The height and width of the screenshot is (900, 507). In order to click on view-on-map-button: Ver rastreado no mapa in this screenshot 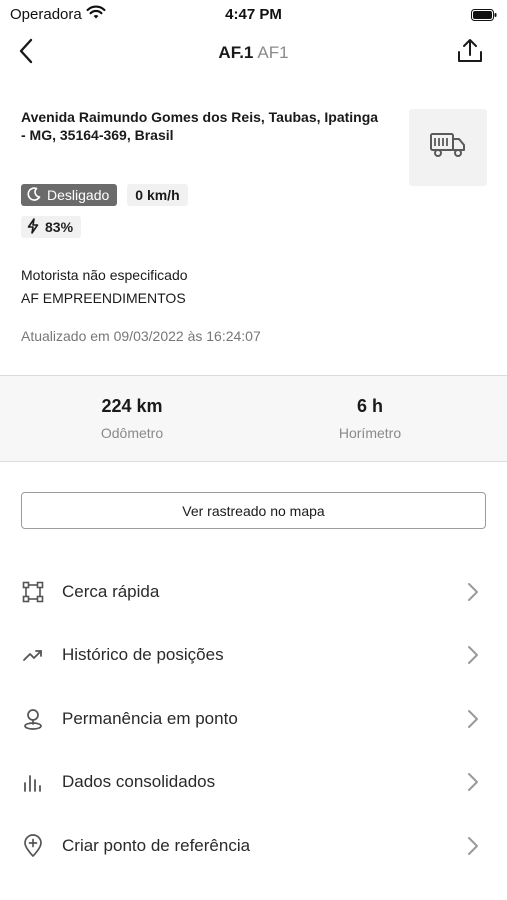, I will do `click(253, 510)`.